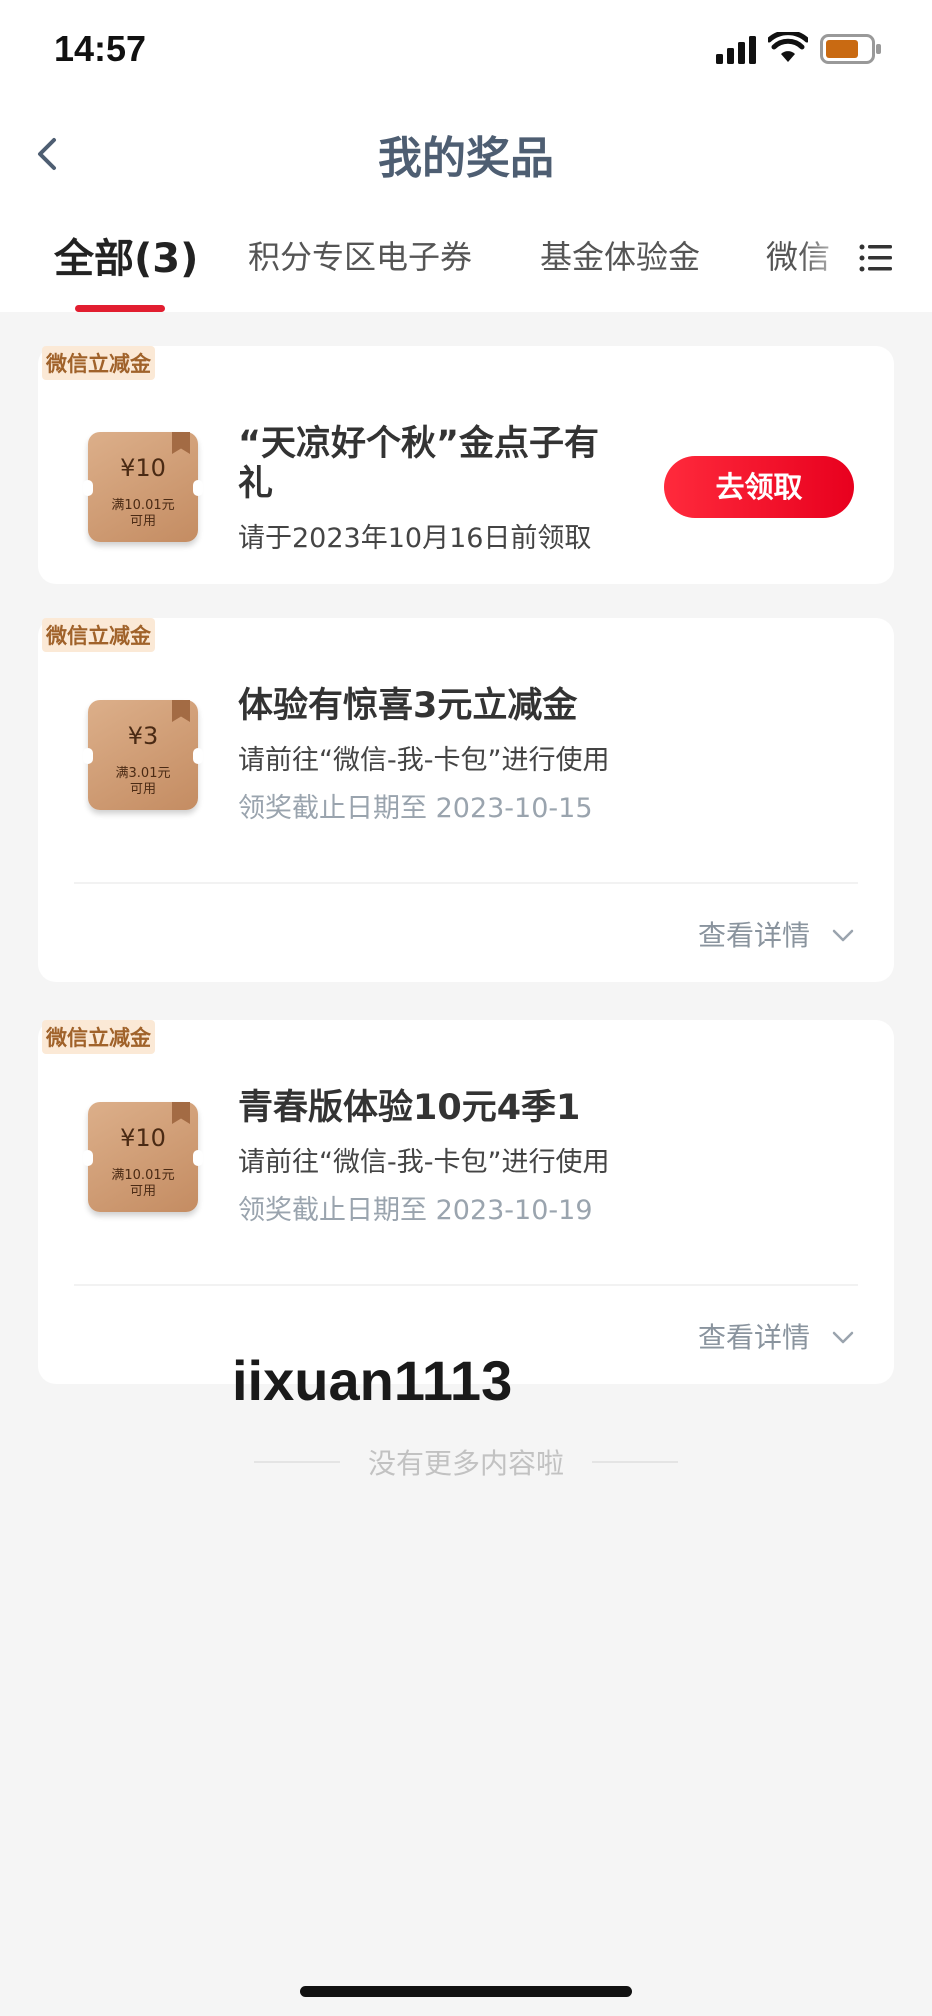  I want to click on wifi-icon, so click(788, 47).